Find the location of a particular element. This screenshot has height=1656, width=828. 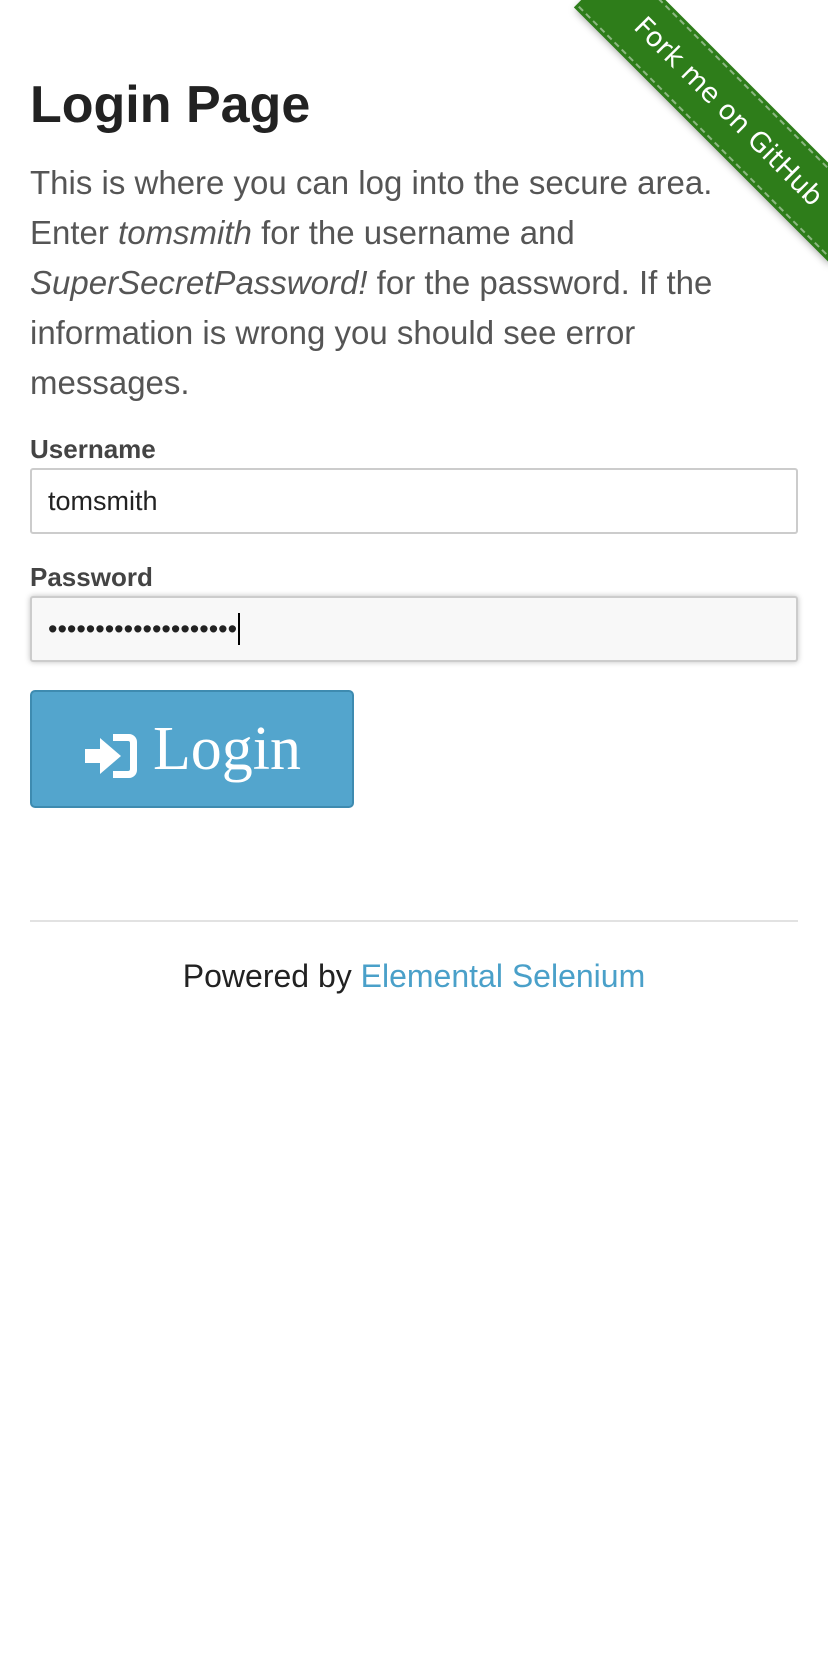

username-label: Username is located at coordinates (93, 449).